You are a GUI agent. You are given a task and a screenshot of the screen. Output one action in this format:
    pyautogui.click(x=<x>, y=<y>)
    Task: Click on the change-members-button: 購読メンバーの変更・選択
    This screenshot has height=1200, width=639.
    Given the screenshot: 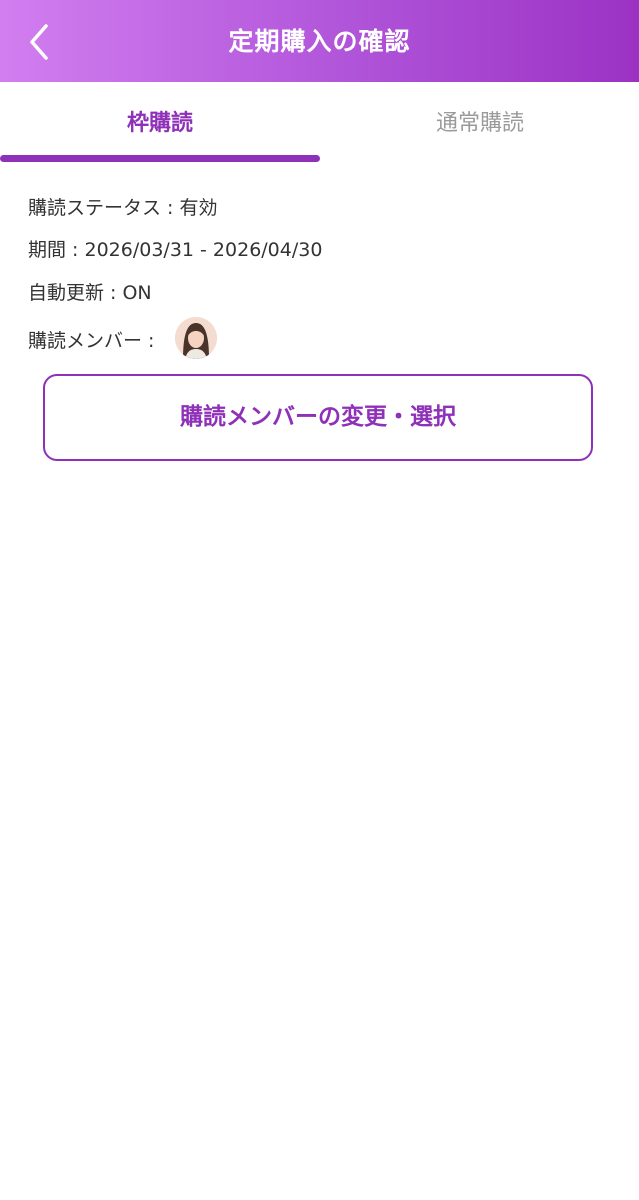 What is the action you would take?
    pyautogui.click(x=318, y=417)
    